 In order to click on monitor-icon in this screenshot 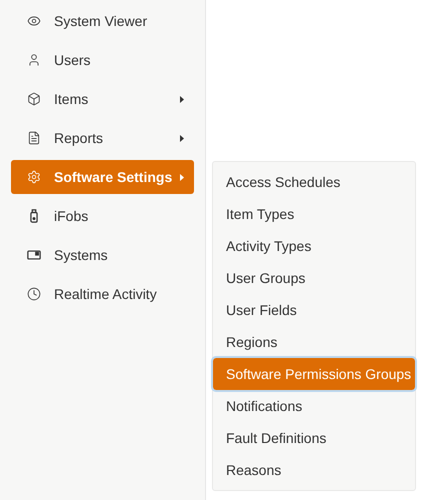, I will do `click(34, 255)`.